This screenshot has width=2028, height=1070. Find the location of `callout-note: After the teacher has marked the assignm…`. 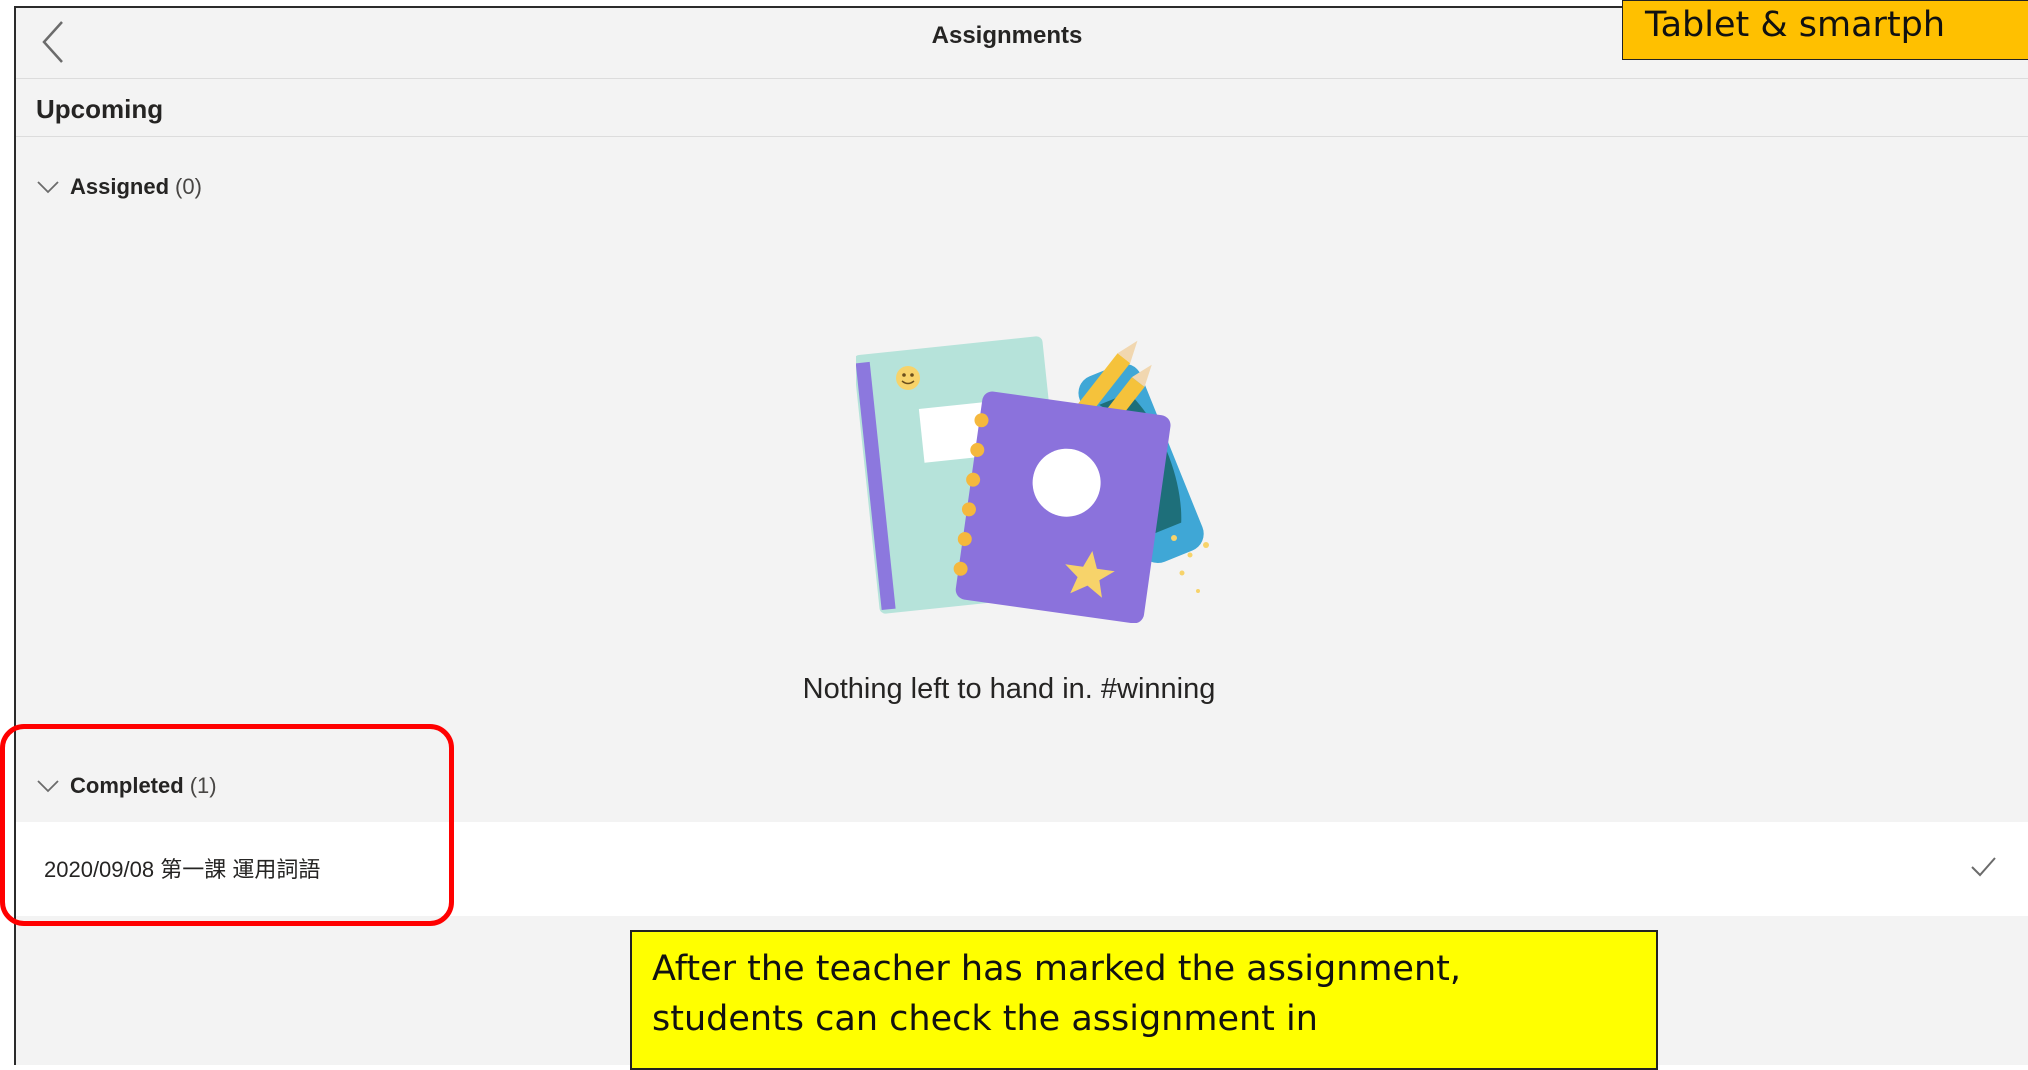

callout-note: After the teacher has marked the assignm… is located at coordinates (1144, 1000).